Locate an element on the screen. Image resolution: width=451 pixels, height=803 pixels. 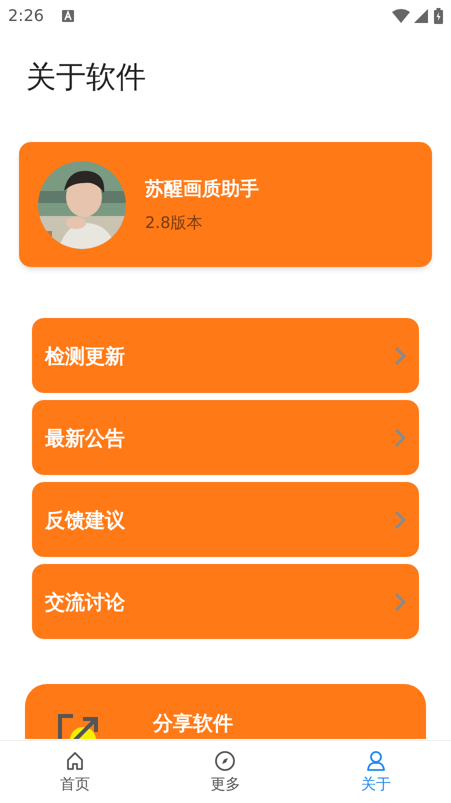
menu-item: 最新公告 is located at coordinates (225, 437).